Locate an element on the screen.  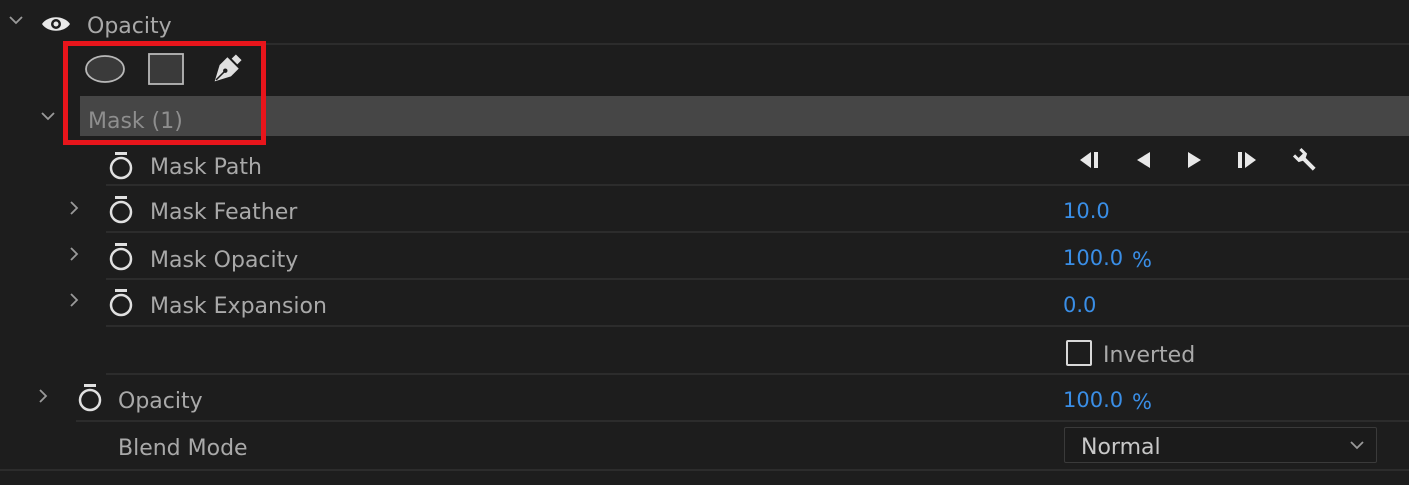
mask-row is located at coordinates (744, 116).